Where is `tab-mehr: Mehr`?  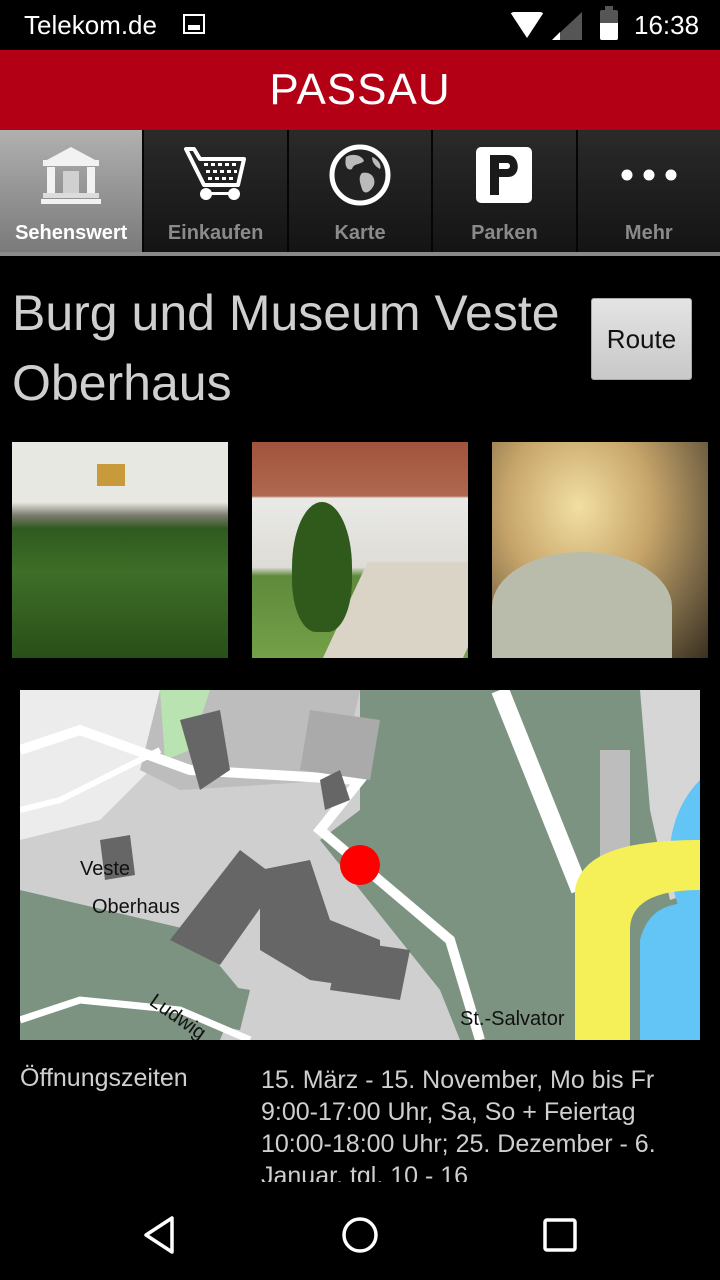 tab-mehr: Mehr is located at coordinates (648, 191).